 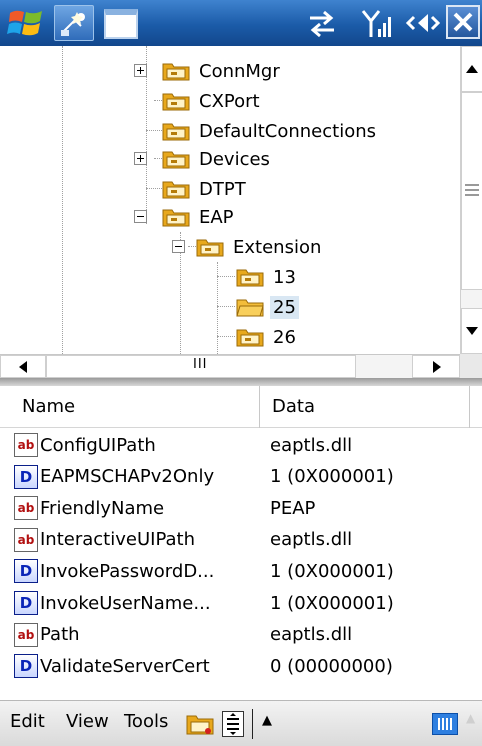 I want to click on connectivity-arrows-icon, so click(x=322, y=23).